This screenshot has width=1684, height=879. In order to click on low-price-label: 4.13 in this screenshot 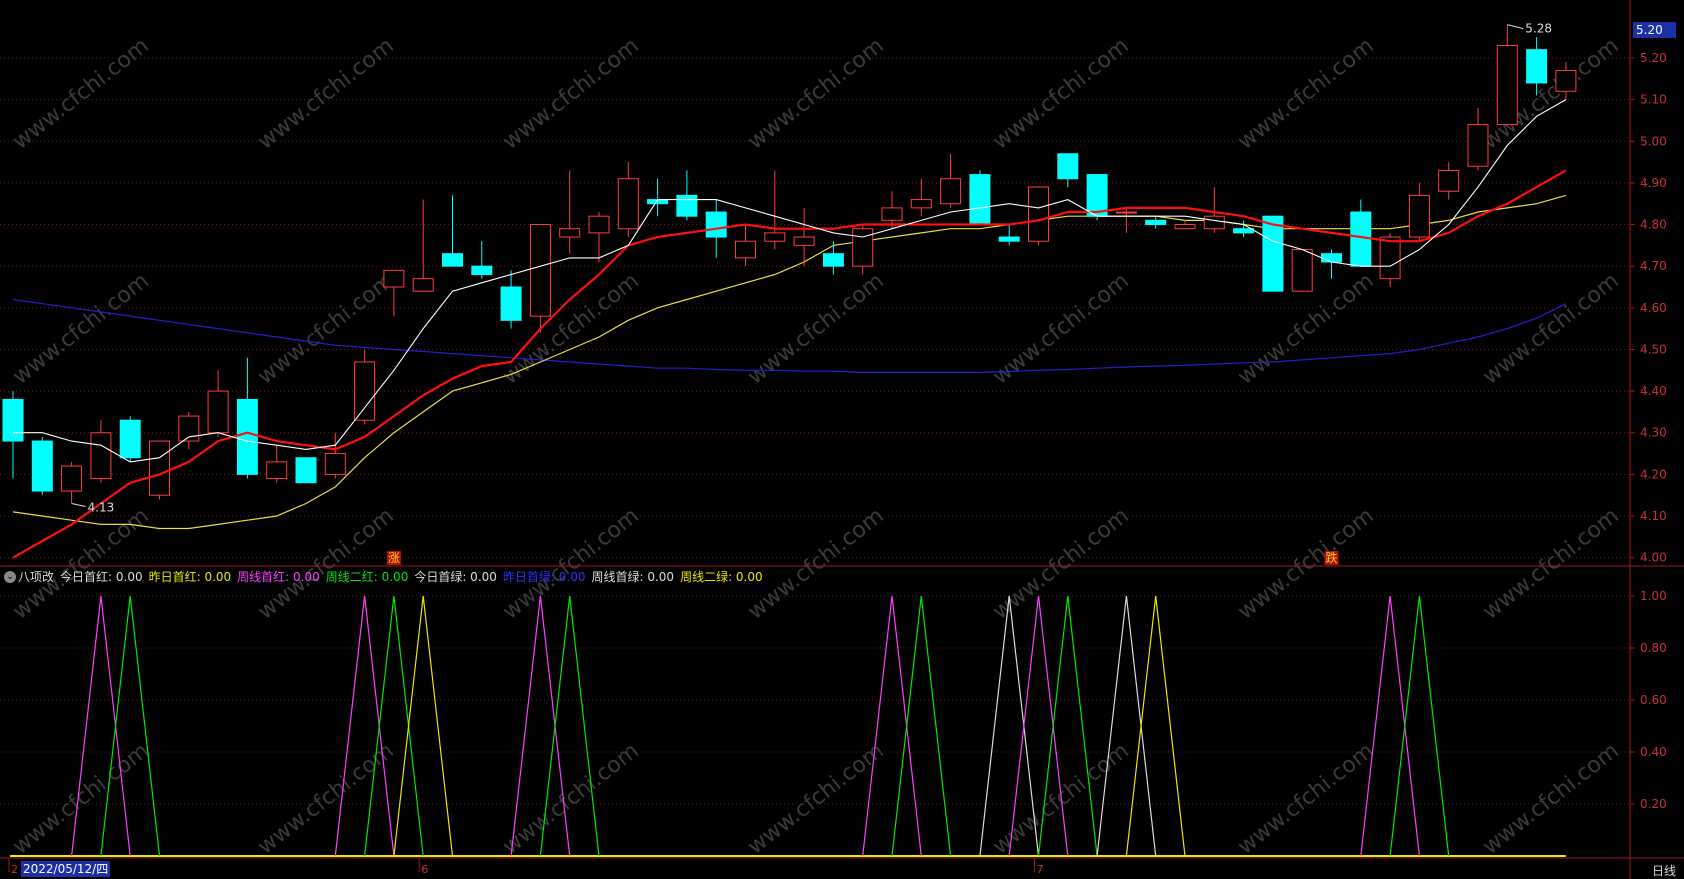, I will do `click(101, 508)`.